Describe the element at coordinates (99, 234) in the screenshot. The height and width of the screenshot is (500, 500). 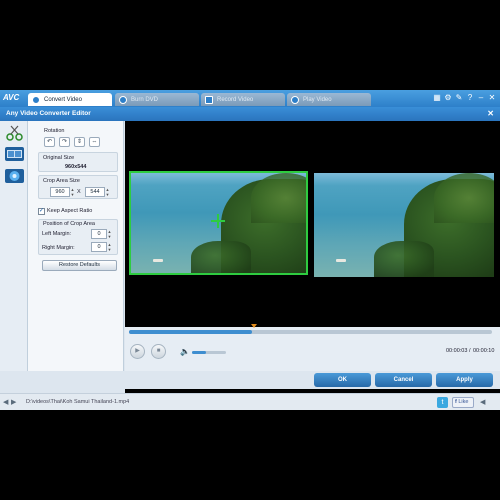
I see `left-margin-input: 0` at that location.